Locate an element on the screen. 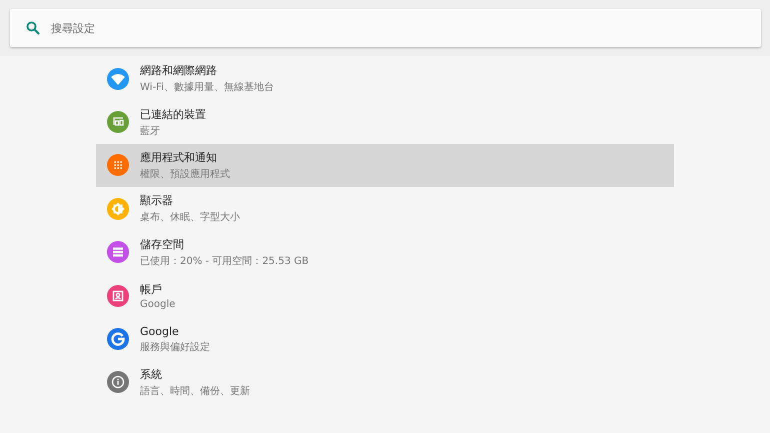 The height and width of the screenshot is (433, 770). settings-item: 顯示器 桌布、休眠、字型大小 is located at coordinates (385, 209).